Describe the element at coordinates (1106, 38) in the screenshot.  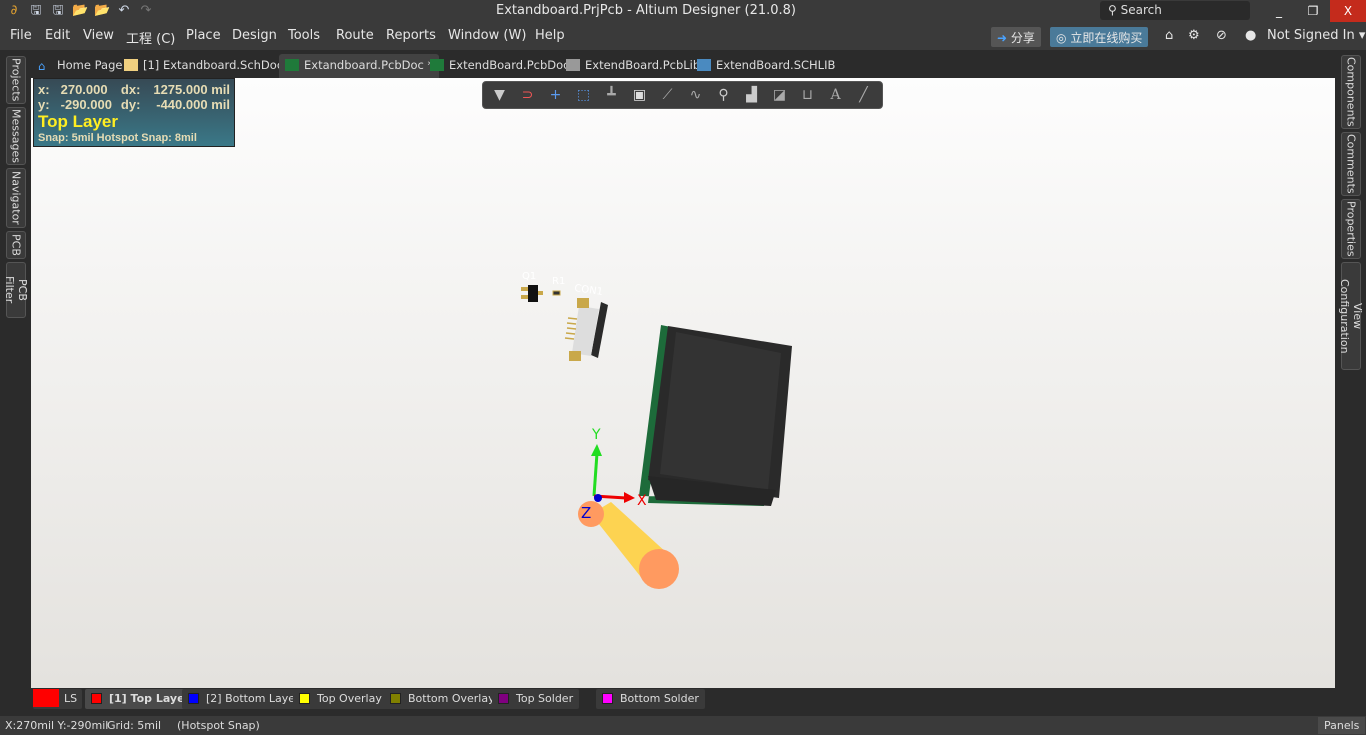
I see `buy-label: 立即在线购买` at that location.